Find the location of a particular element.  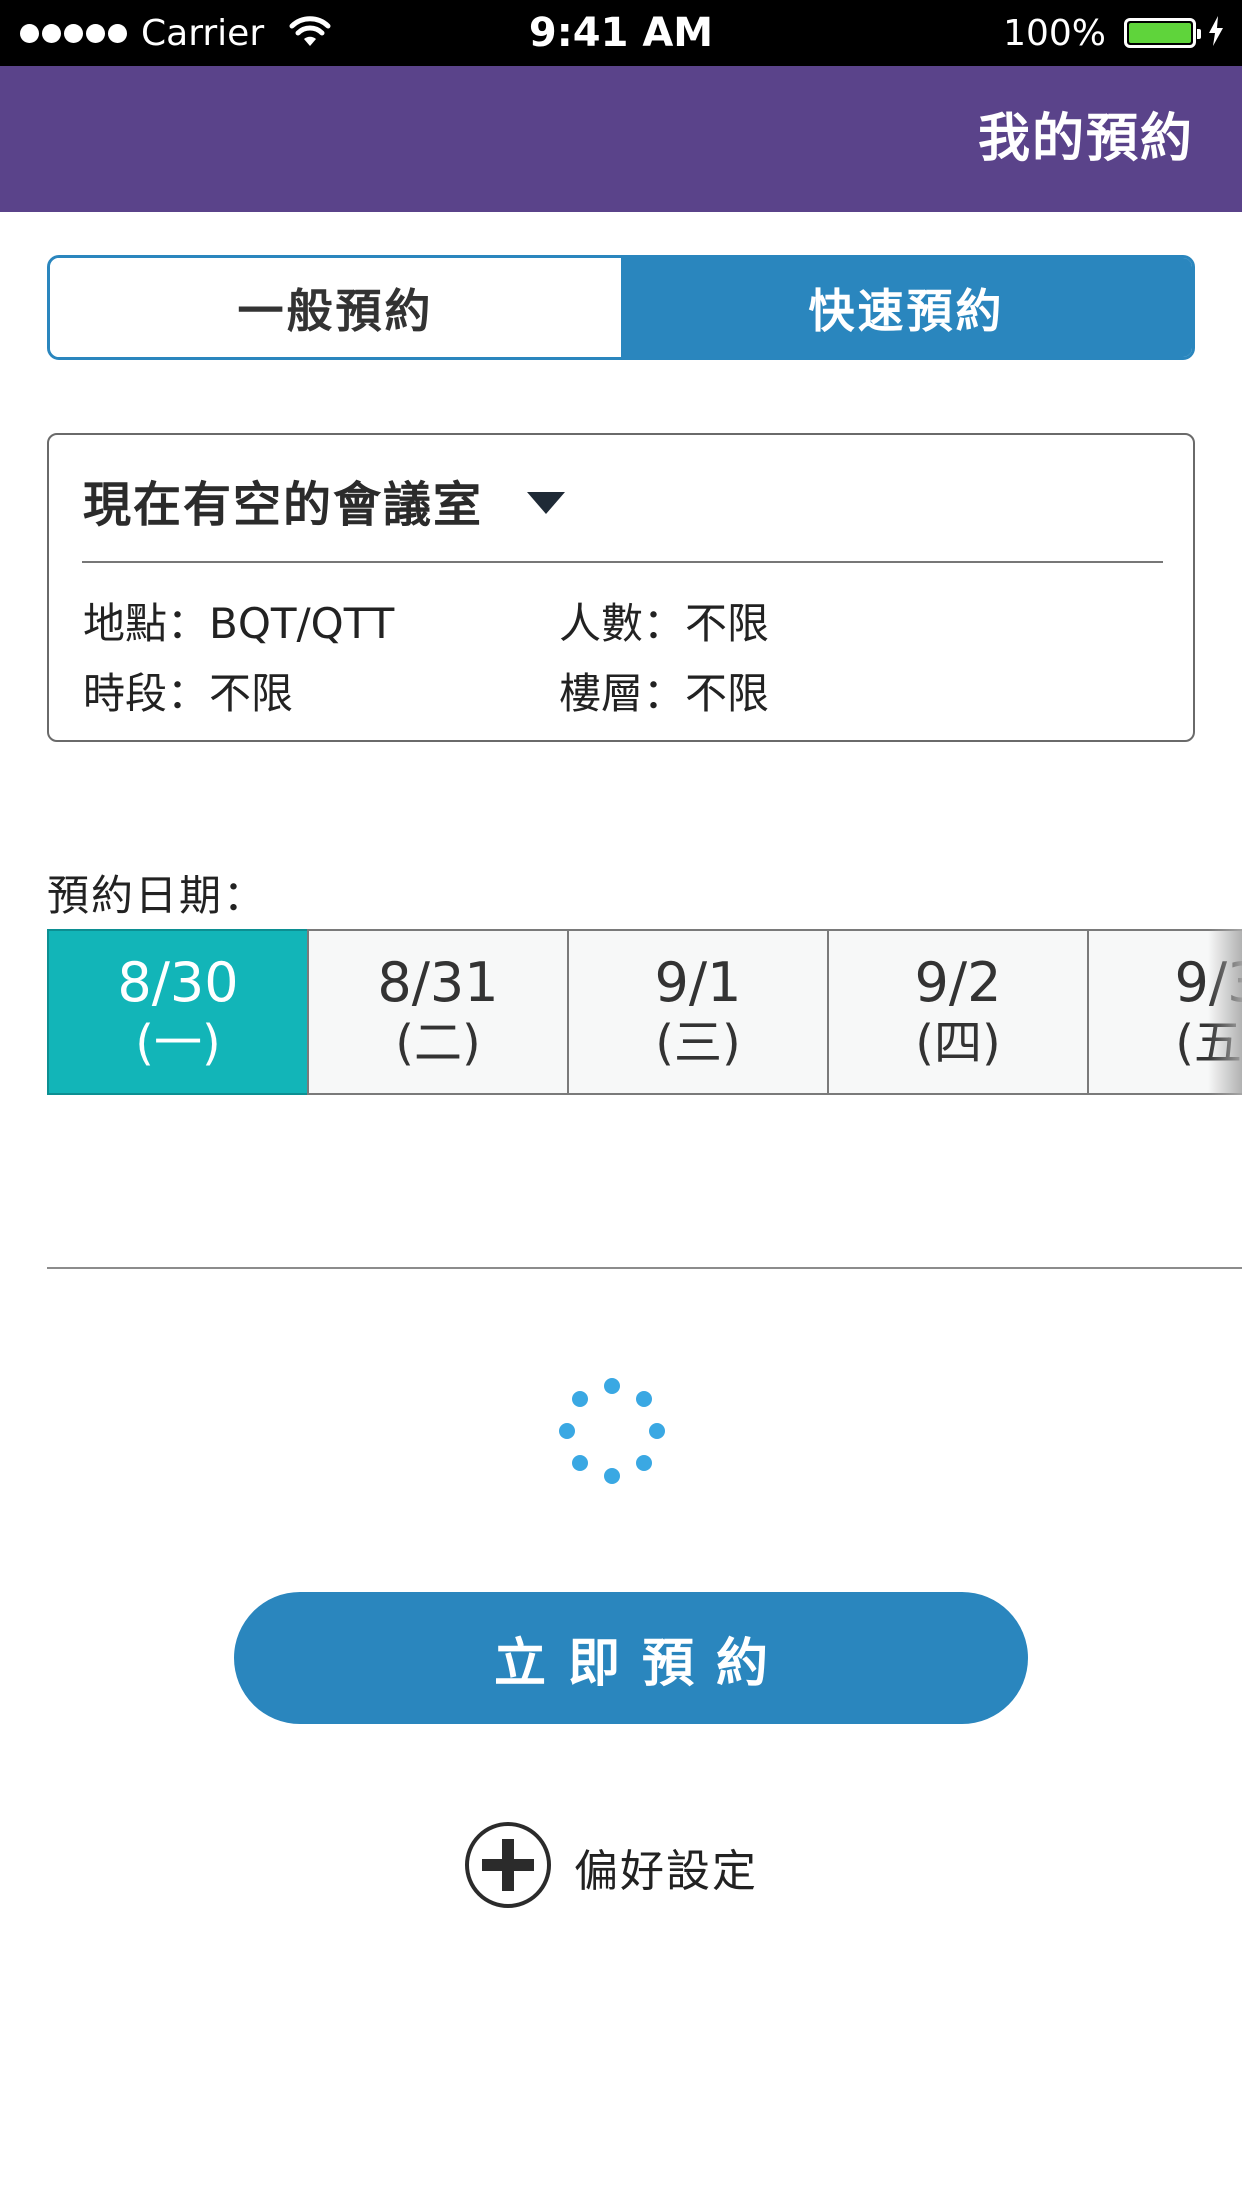

date-cell-2: 9/1 (三) is located at coordinates (697, 1012).